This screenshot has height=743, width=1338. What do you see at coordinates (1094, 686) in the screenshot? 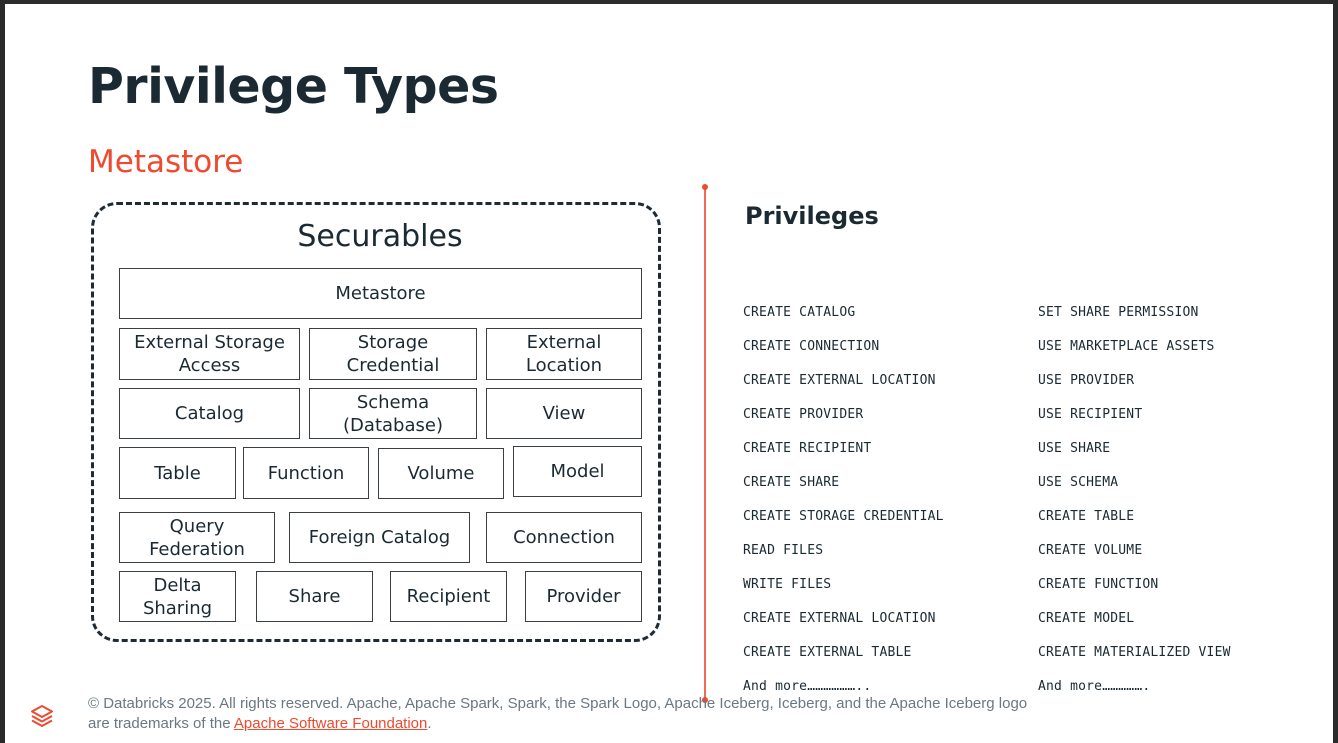
I see `privilege-and-more: And more…………….` at bounding box center [1094, 686].